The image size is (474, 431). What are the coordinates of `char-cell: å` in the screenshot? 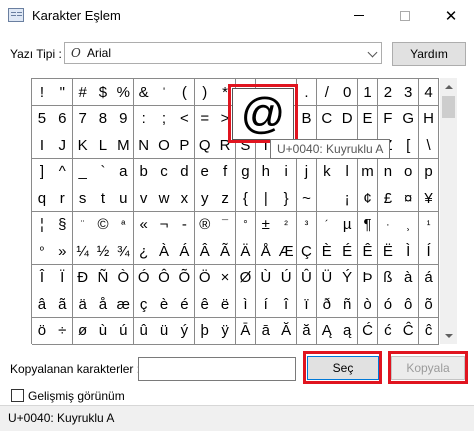 It's located at (103, 304).